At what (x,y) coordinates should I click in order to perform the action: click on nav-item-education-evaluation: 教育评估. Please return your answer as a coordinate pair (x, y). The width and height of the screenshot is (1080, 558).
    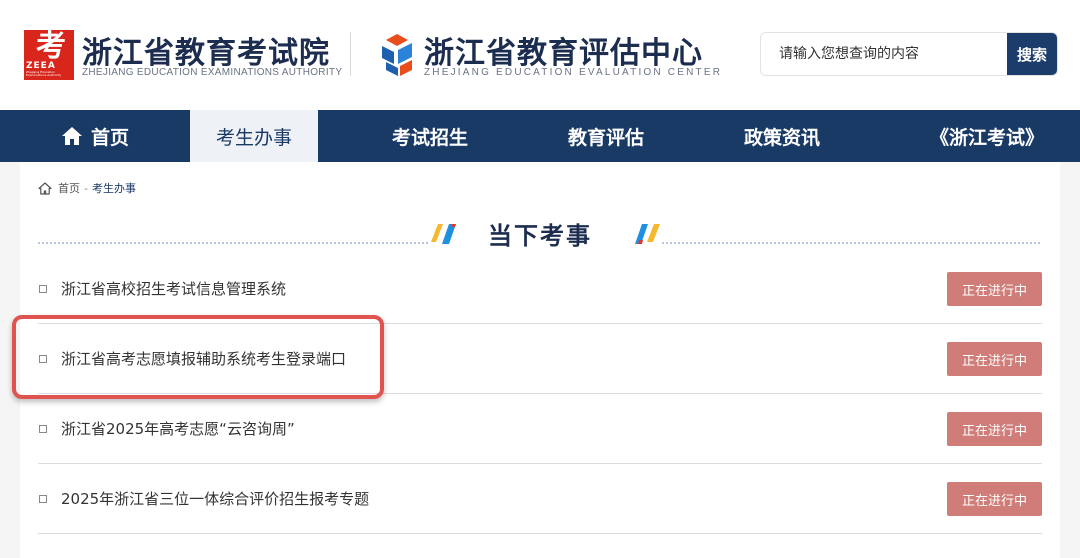
    Looking at the image, I should click on (606, 136).